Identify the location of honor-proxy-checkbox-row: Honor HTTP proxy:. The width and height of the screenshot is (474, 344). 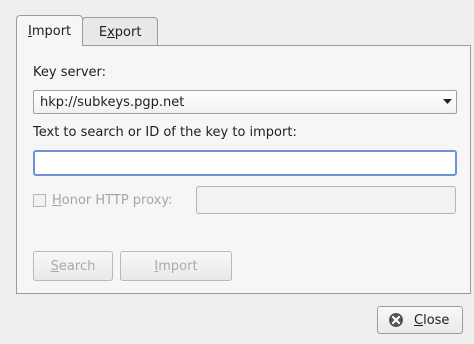
(103, 200).